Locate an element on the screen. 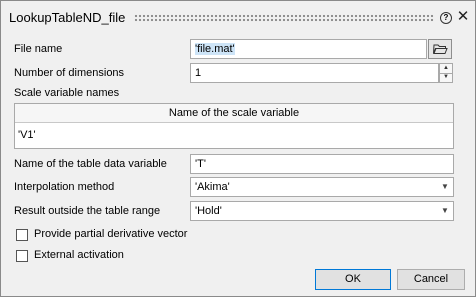 The width and height of the screenshot is (476, 297). outside-label: Result outside the table range is located at coordinates (87, 211).